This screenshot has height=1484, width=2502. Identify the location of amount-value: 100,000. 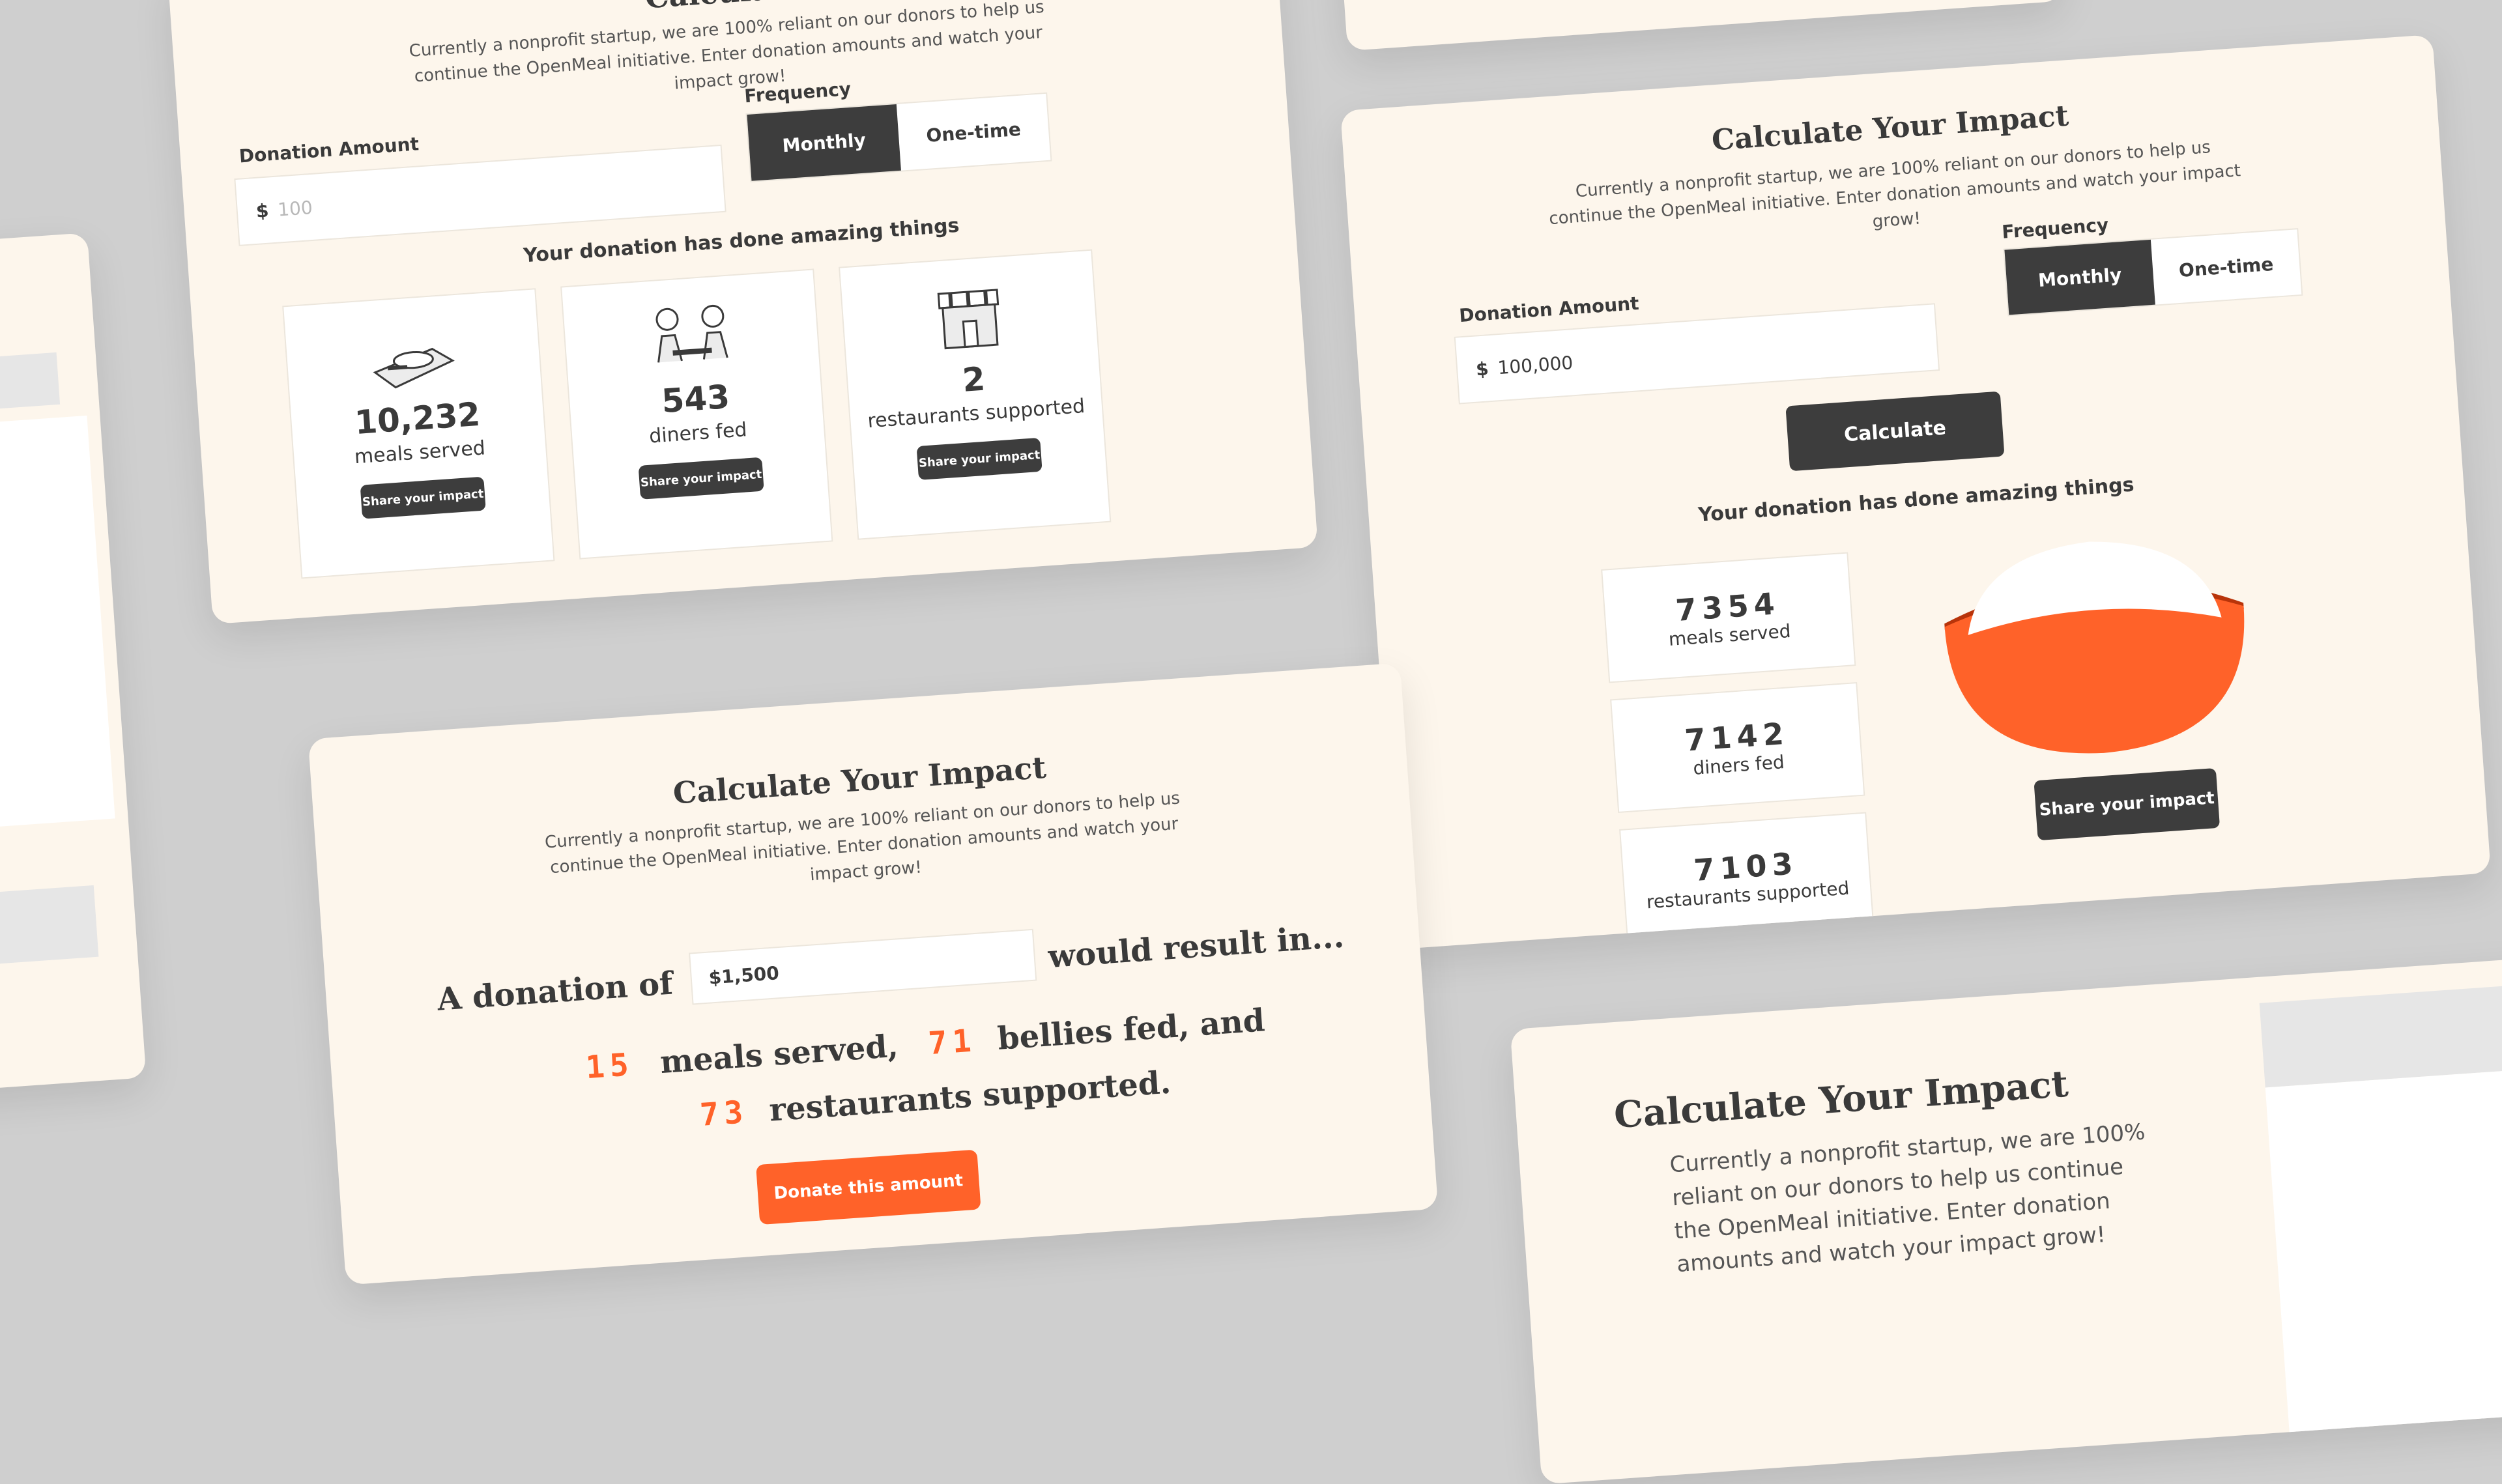
(1536, 365).